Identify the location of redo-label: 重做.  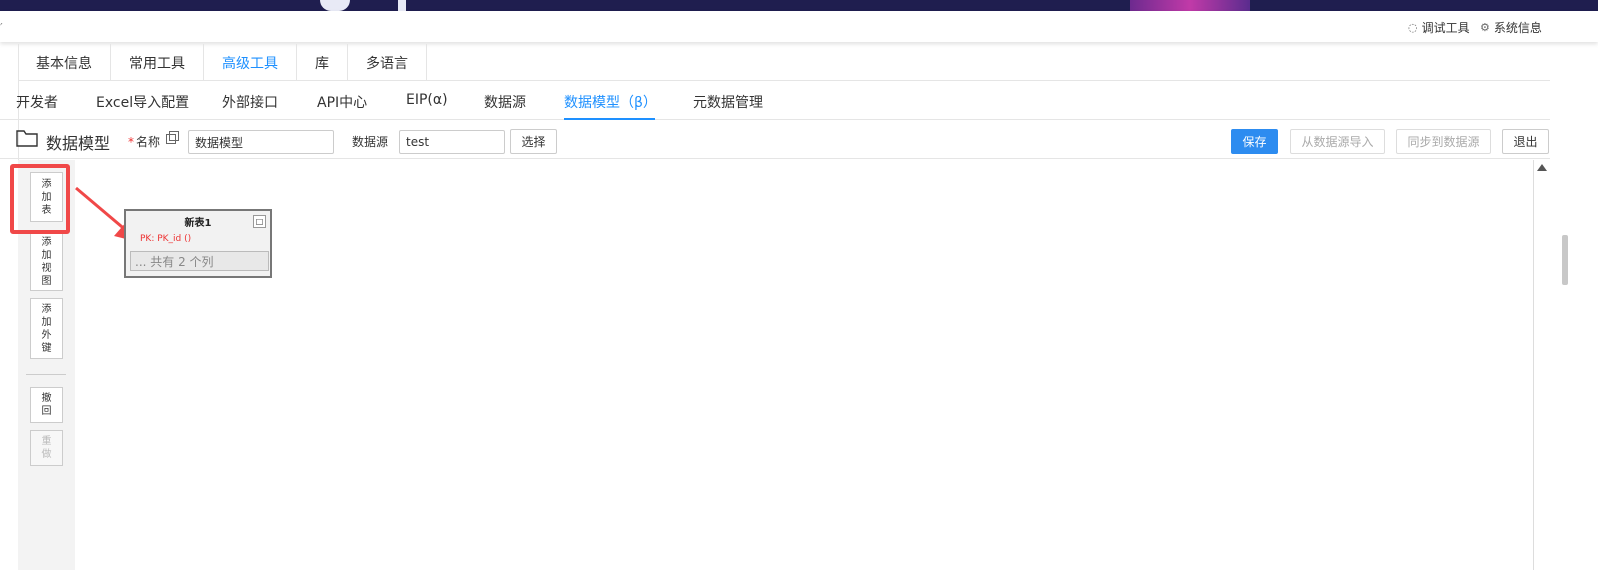
(46, 448).